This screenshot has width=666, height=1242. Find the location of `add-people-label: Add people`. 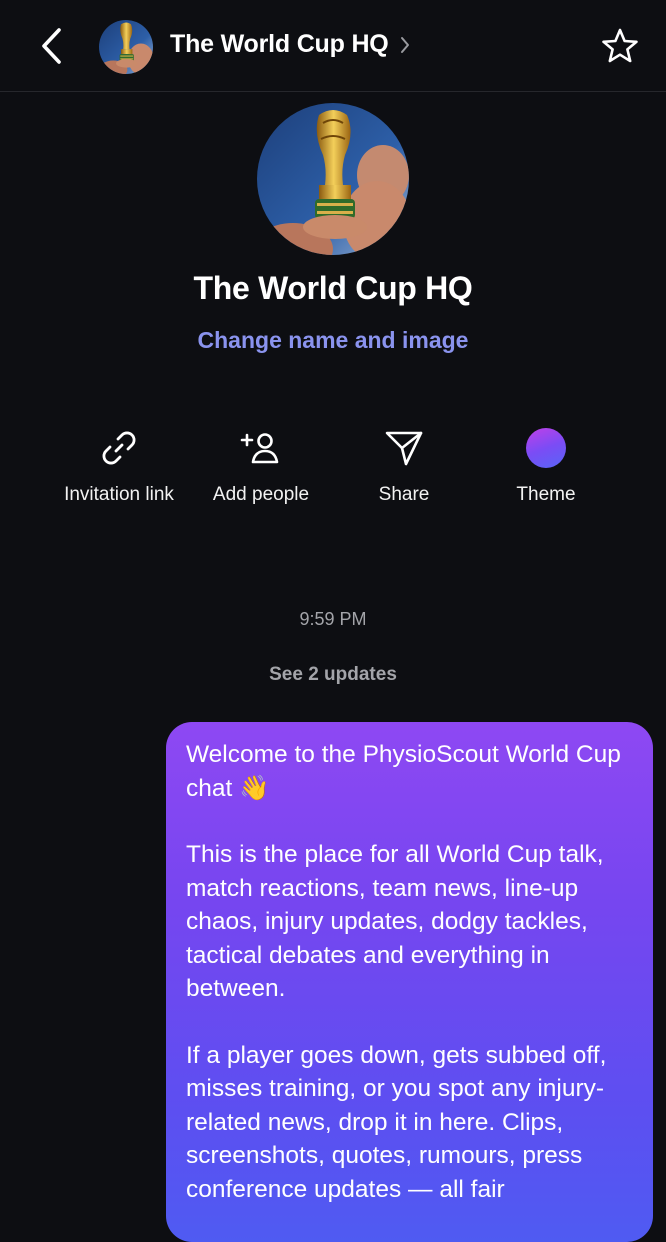

add-people-label: Add people is located at coordinates (261, 494).